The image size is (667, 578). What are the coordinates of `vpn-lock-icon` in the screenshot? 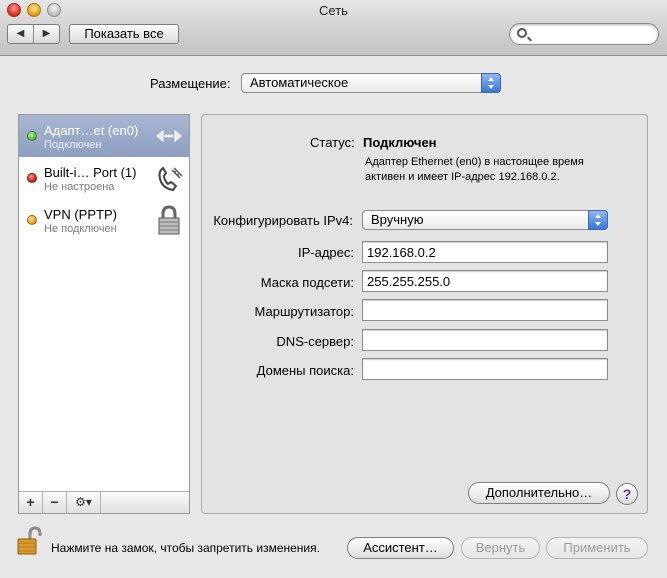 It's located at (169, 220).